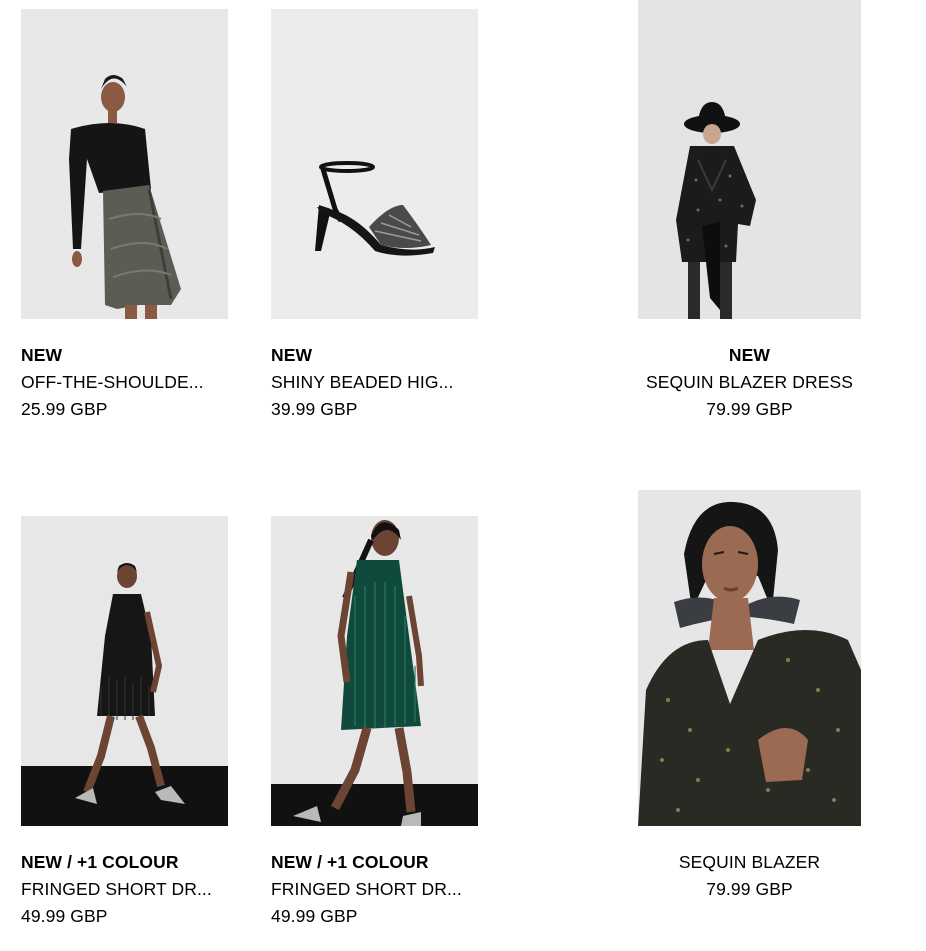  Describe the element at coordinates (314, 409) in the screenshot. I see `product-price: 39.99 GBP` at that location.